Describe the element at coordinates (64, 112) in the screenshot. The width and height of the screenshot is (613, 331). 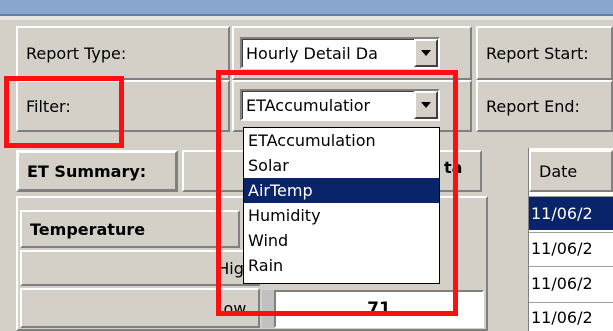
I see `annotation-box-filter-label` at that location.